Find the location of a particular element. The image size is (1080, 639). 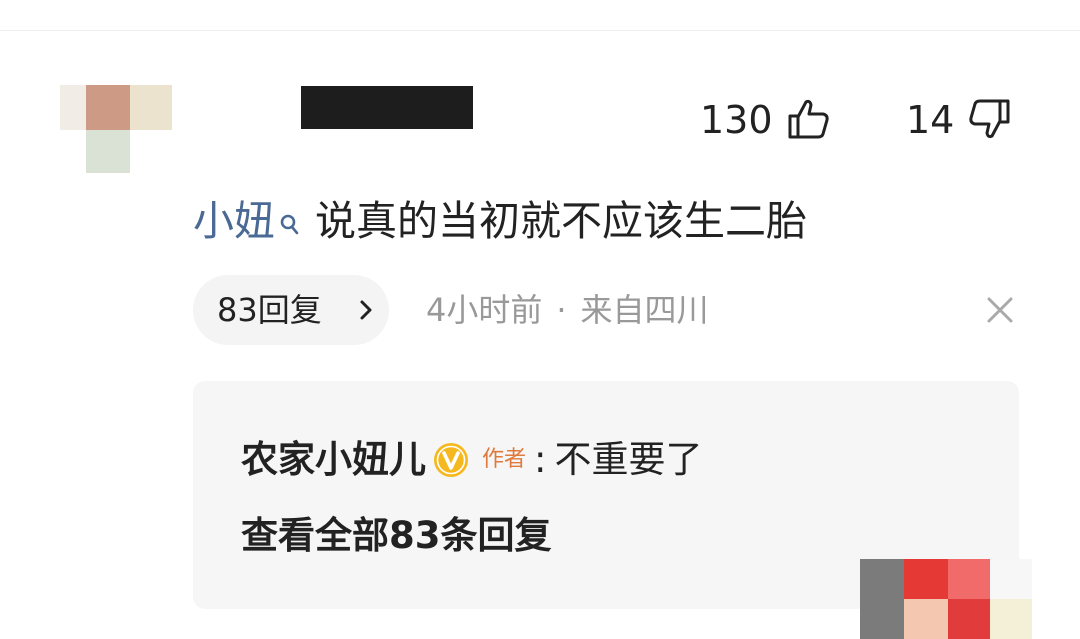

like-count: 130 is located at coordinates (736, 120).